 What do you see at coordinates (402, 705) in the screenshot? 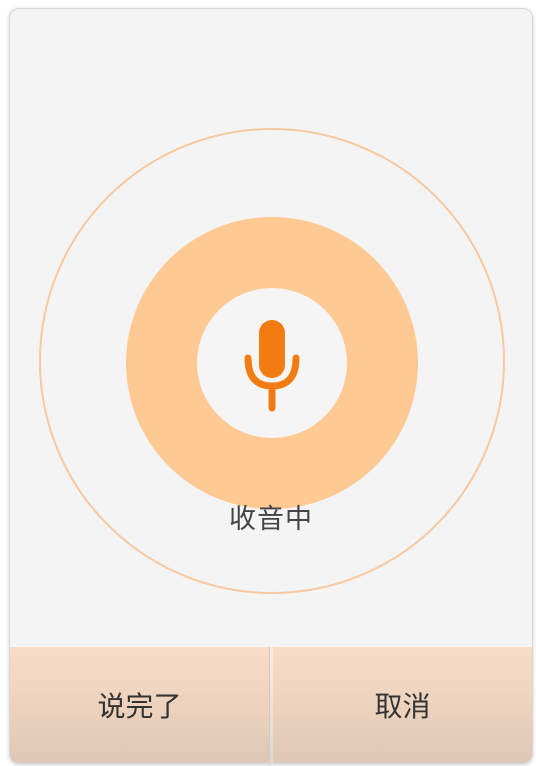
I see `cancel-button: 取消` at bounding box center [402, 705].